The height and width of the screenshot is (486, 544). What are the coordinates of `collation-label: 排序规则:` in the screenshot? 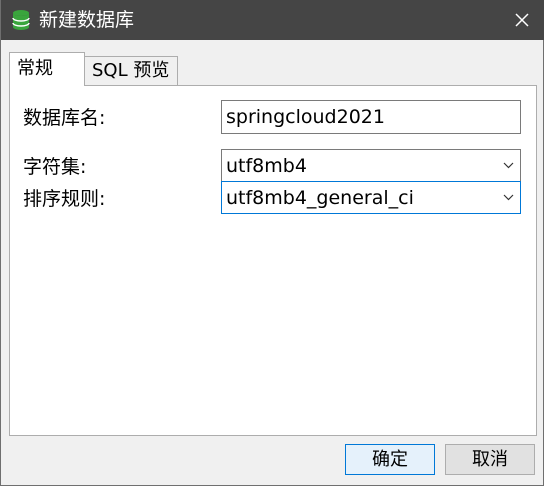 It's located at (64, 199).